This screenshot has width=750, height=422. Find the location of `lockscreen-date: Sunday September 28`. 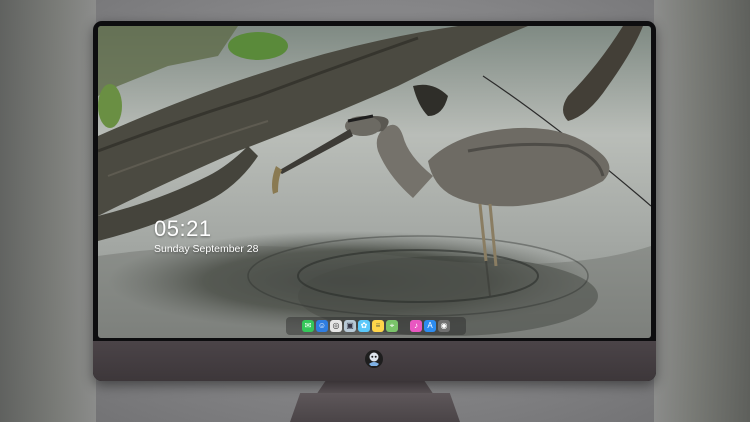

lockscreen-date: Sunday September 28 is located at coordinates (206, 249).